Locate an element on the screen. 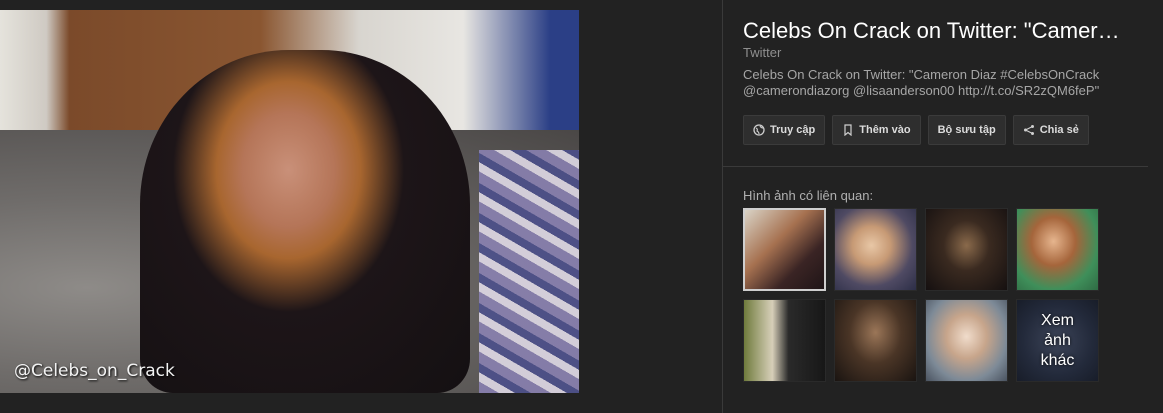 This screenshot has height=413, width=1163. share-icon is located at coordinates (1028, 130).